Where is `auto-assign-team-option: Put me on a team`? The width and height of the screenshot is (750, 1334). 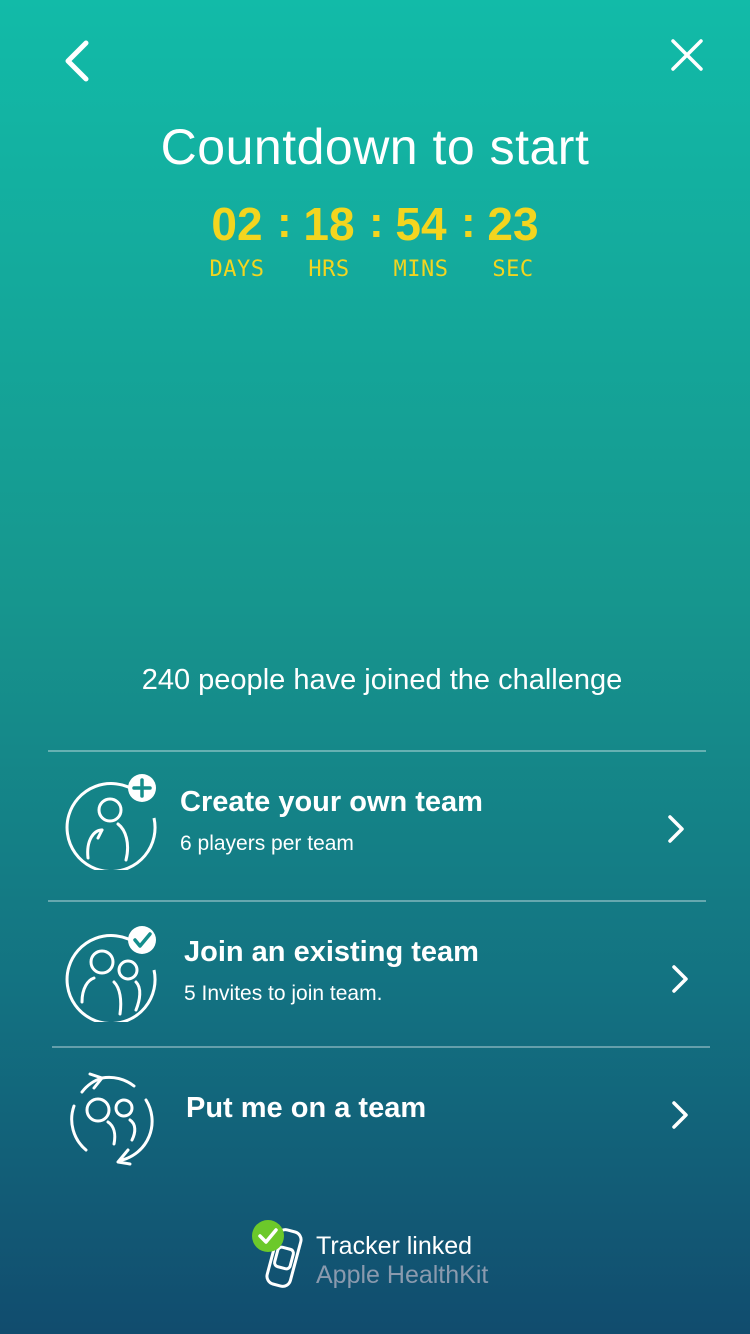
auto-assign-team-option: Put me on a team is located at coordinates (381, 1121).